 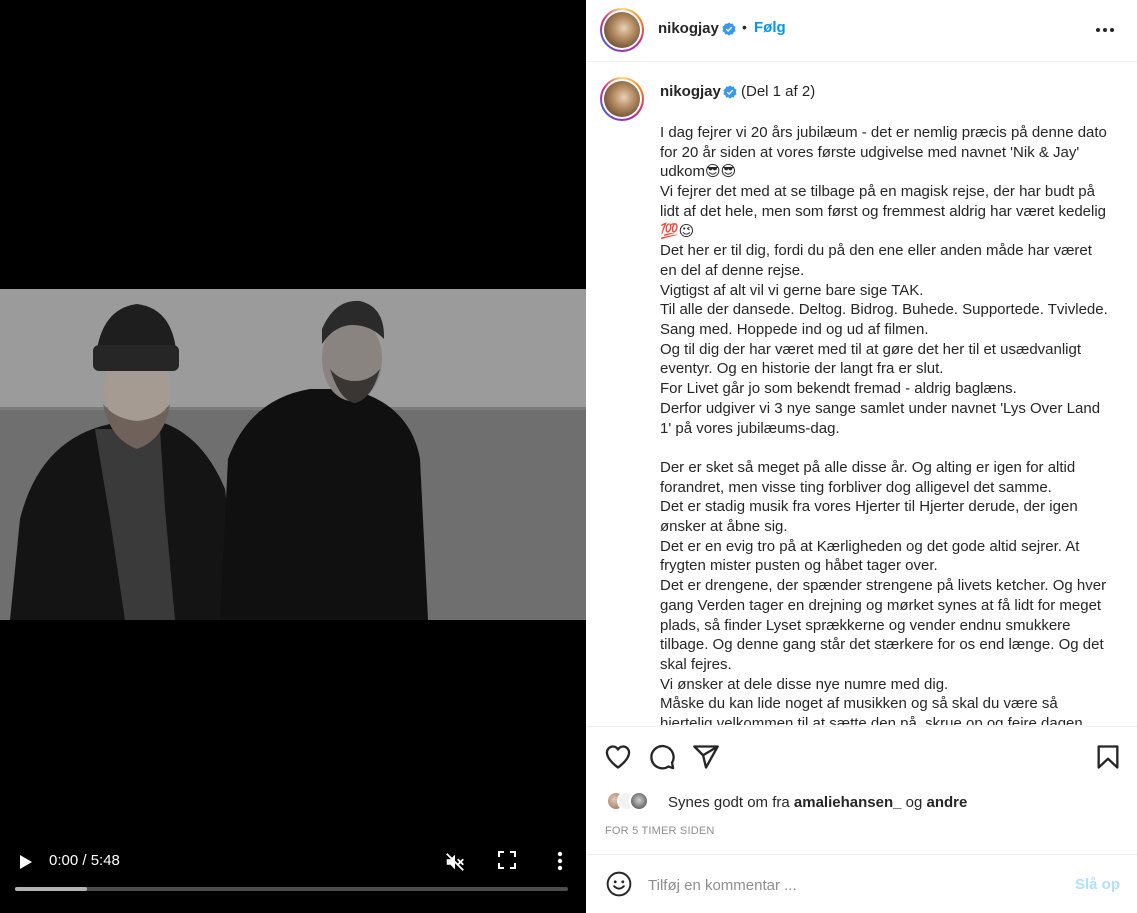 What do you see at coordinates (688, 28) in the screenshot?
I see `author-username: nikogjay` at bounding box center [688, 28].